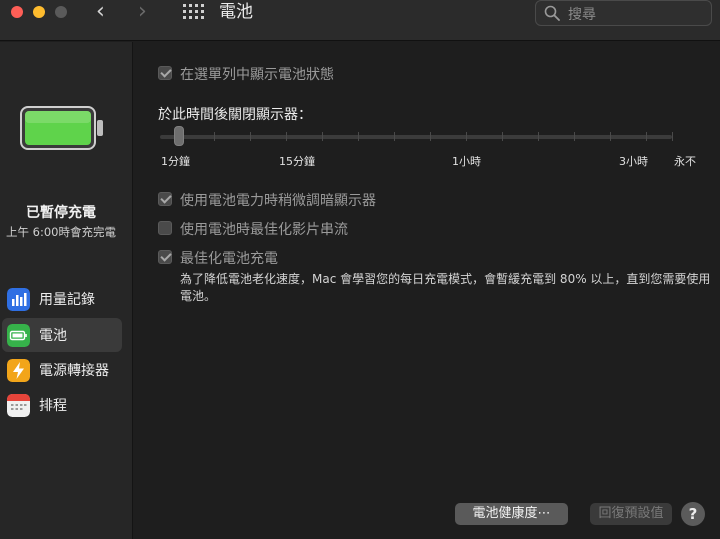 This screenshot has width=720, height=539. What do you see at coordinates (165, 199) in the screenshot?
I see `dim-display-checkbox` at bounding box center [165, 199].